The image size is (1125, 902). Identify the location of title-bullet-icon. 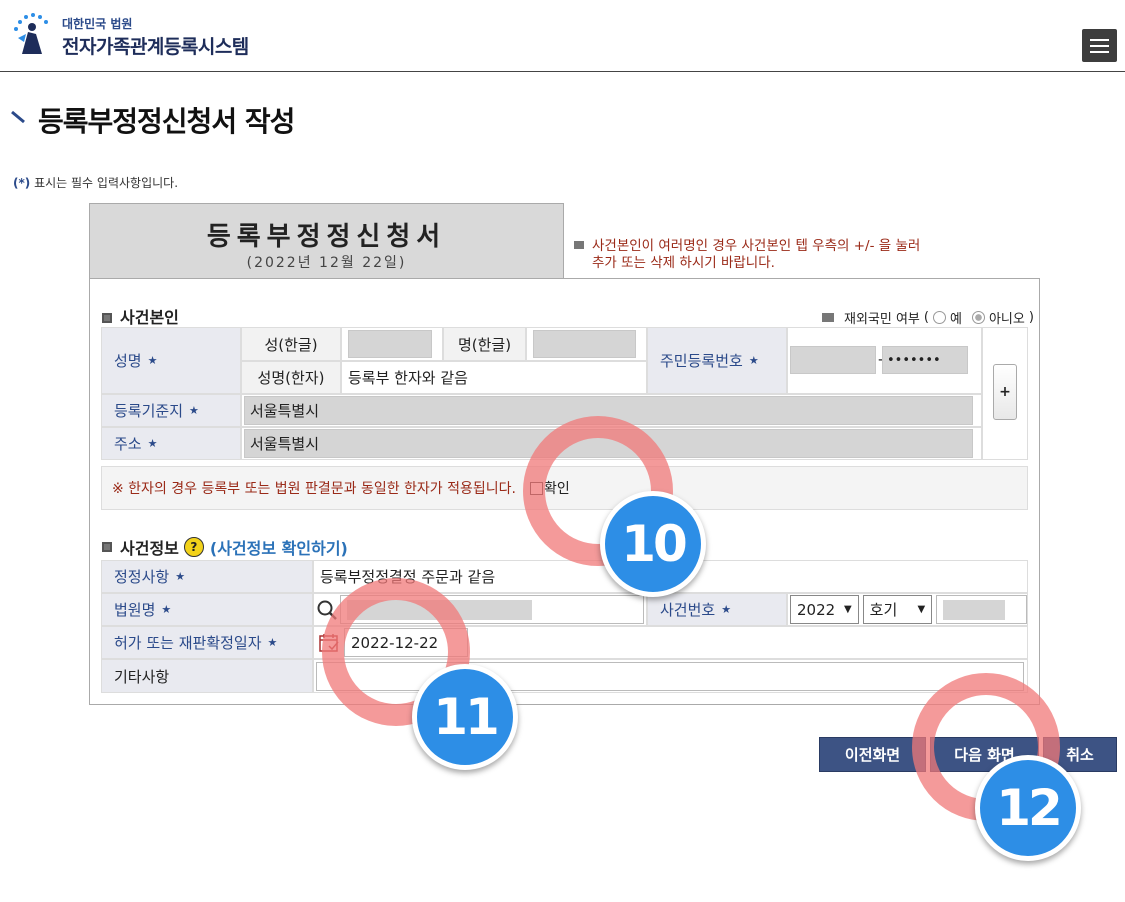
(18, 117).